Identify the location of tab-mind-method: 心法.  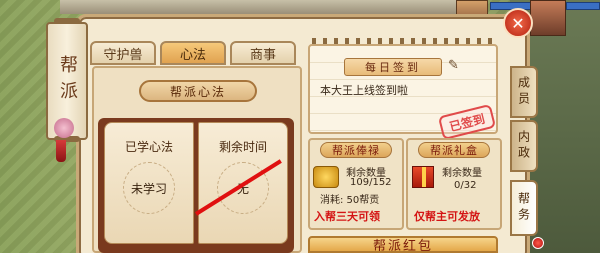
(193, 53).